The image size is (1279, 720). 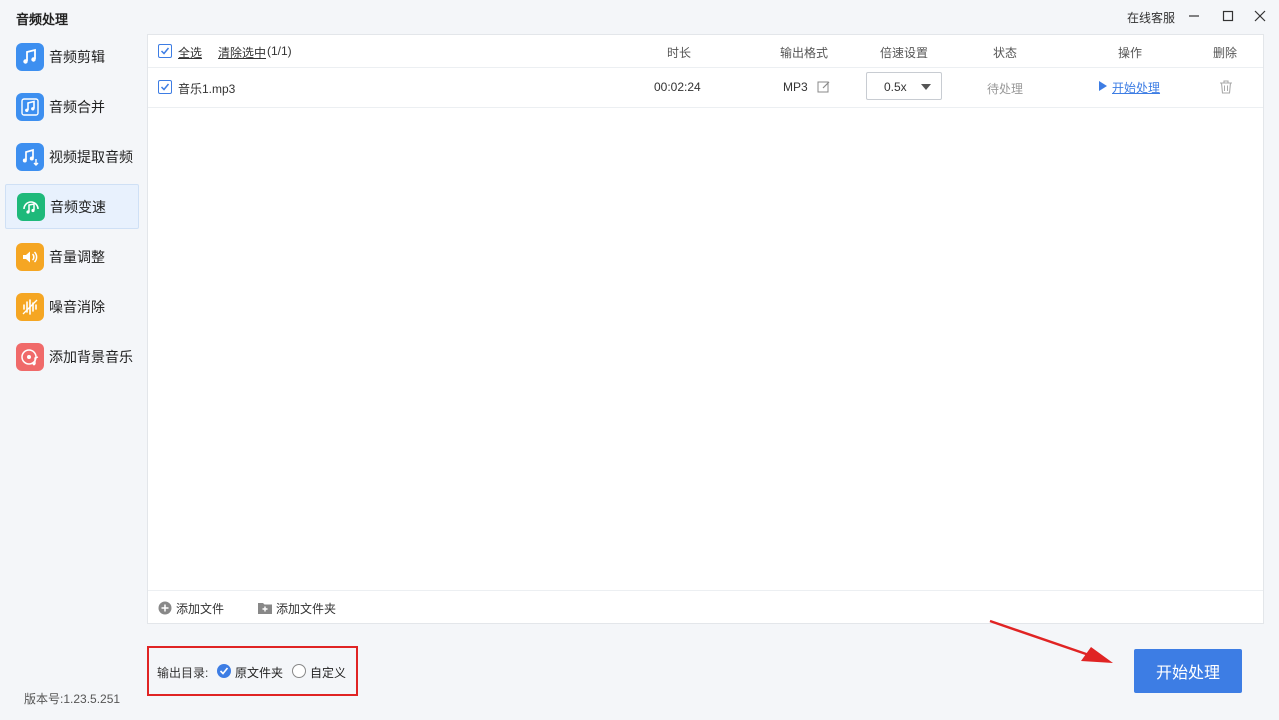 What do you see at coordinates (679, 53) in the screenshot?
I see `column-header-duration: 时长` at bounding box center [679, 53].